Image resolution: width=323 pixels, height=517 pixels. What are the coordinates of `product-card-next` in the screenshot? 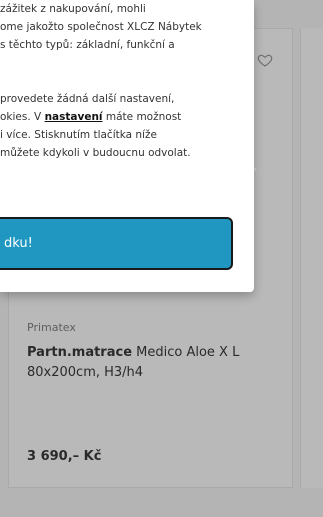 It's located at (311, 258).